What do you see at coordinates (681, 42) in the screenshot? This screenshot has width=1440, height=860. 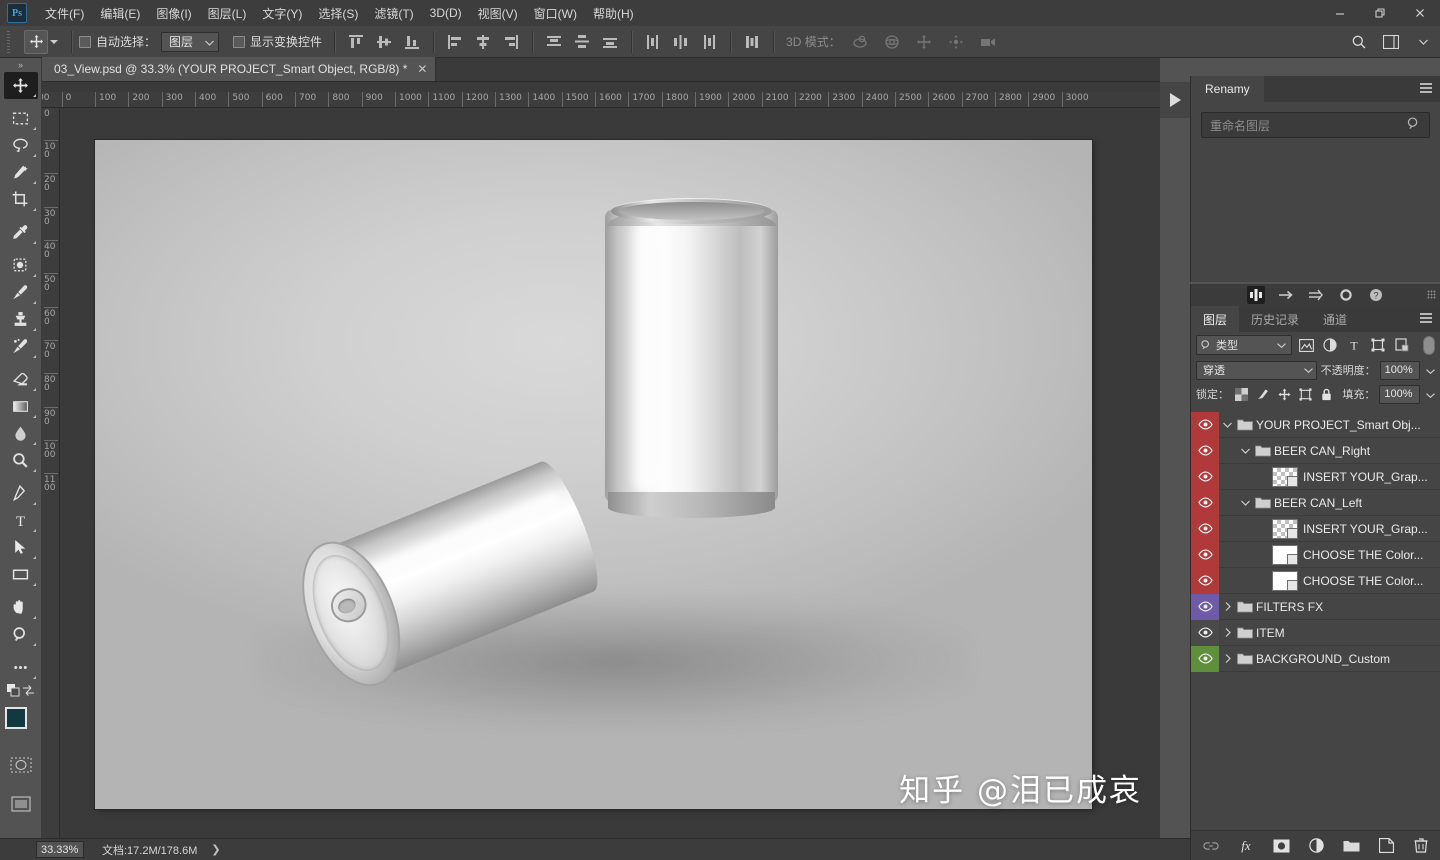 I see `distribute-horizontal-center-button` at bounding box center [681, 42].